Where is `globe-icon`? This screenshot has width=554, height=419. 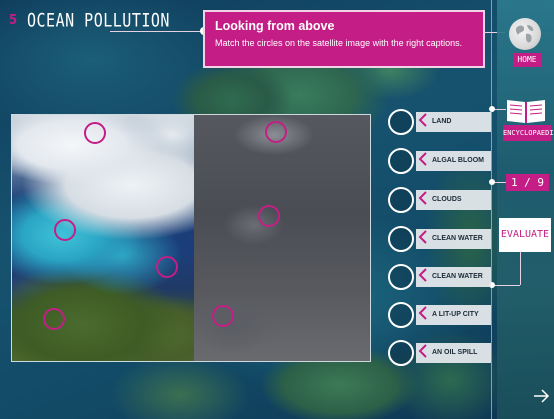 globe-icon is located at coordinates (524, 34).